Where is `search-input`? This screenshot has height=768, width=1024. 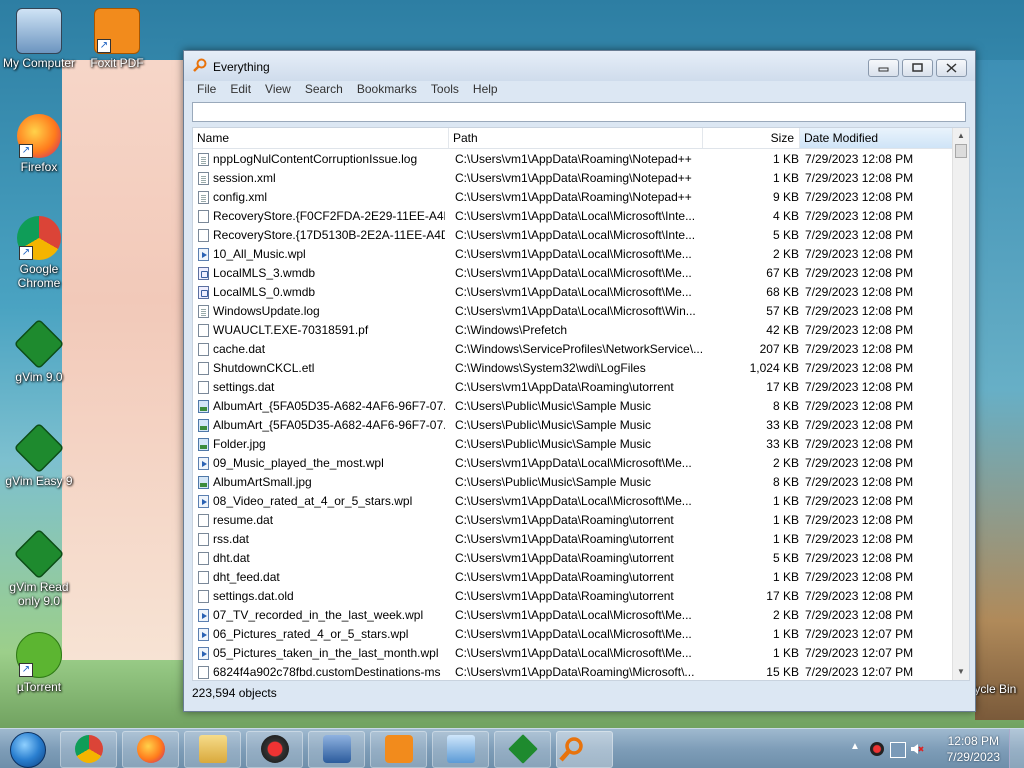 search-input is located at coordinates (579, 112).